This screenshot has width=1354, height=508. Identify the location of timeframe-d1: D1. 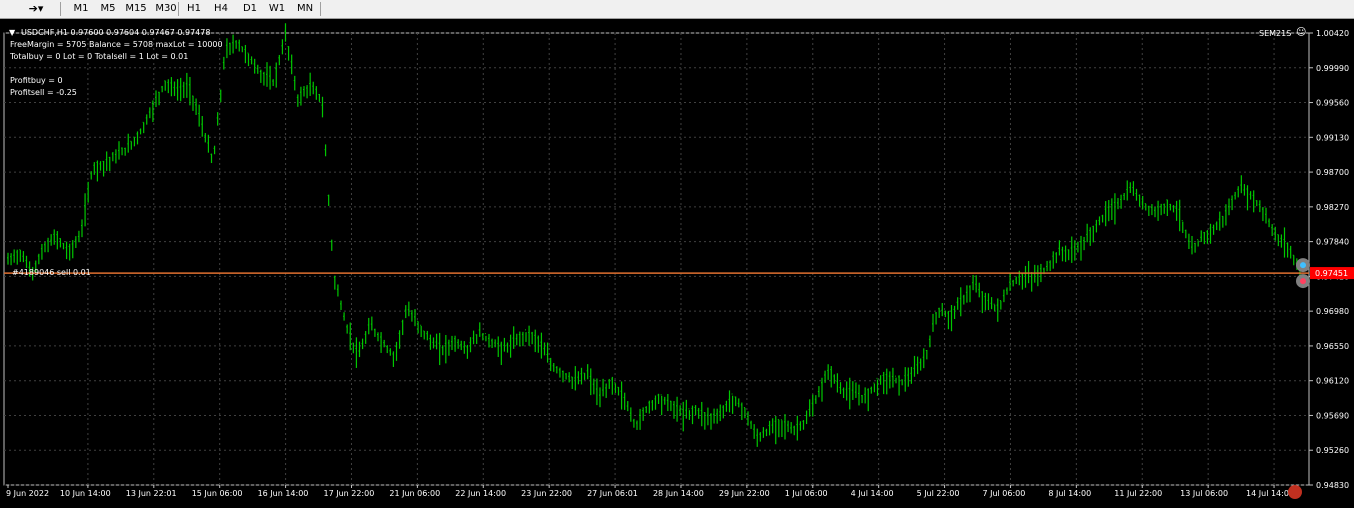
(250, 9).